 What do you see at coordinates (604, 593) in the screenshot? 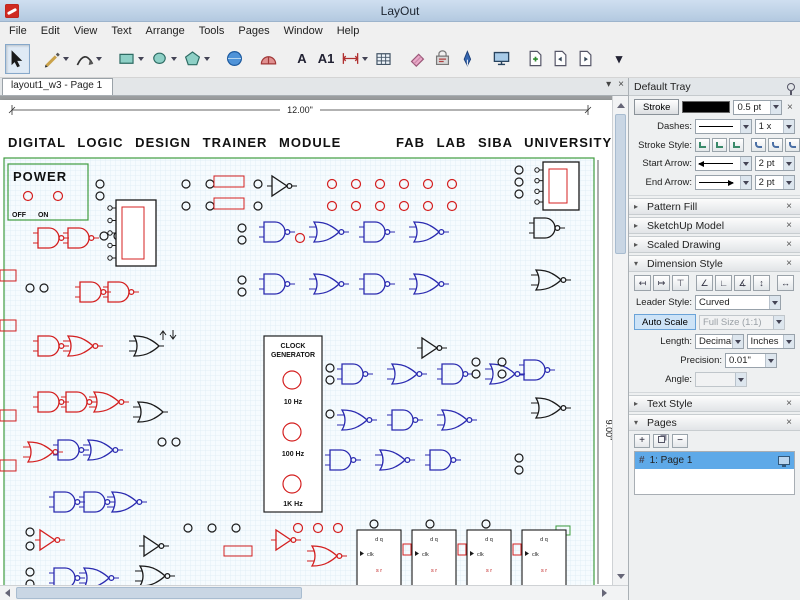
I see `scroll-right-icon` at bounding box center [604, 593].